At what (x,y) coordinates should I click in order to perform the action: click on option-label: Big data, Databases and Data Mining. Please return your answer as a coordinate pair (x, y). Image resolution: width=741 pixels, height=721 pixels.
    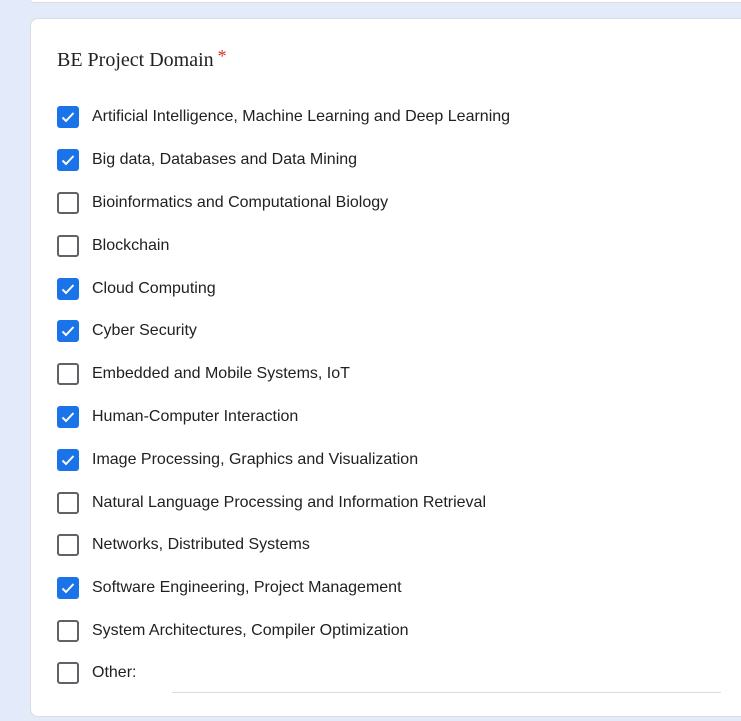
    Looking at the image, I should click on (225, 160).